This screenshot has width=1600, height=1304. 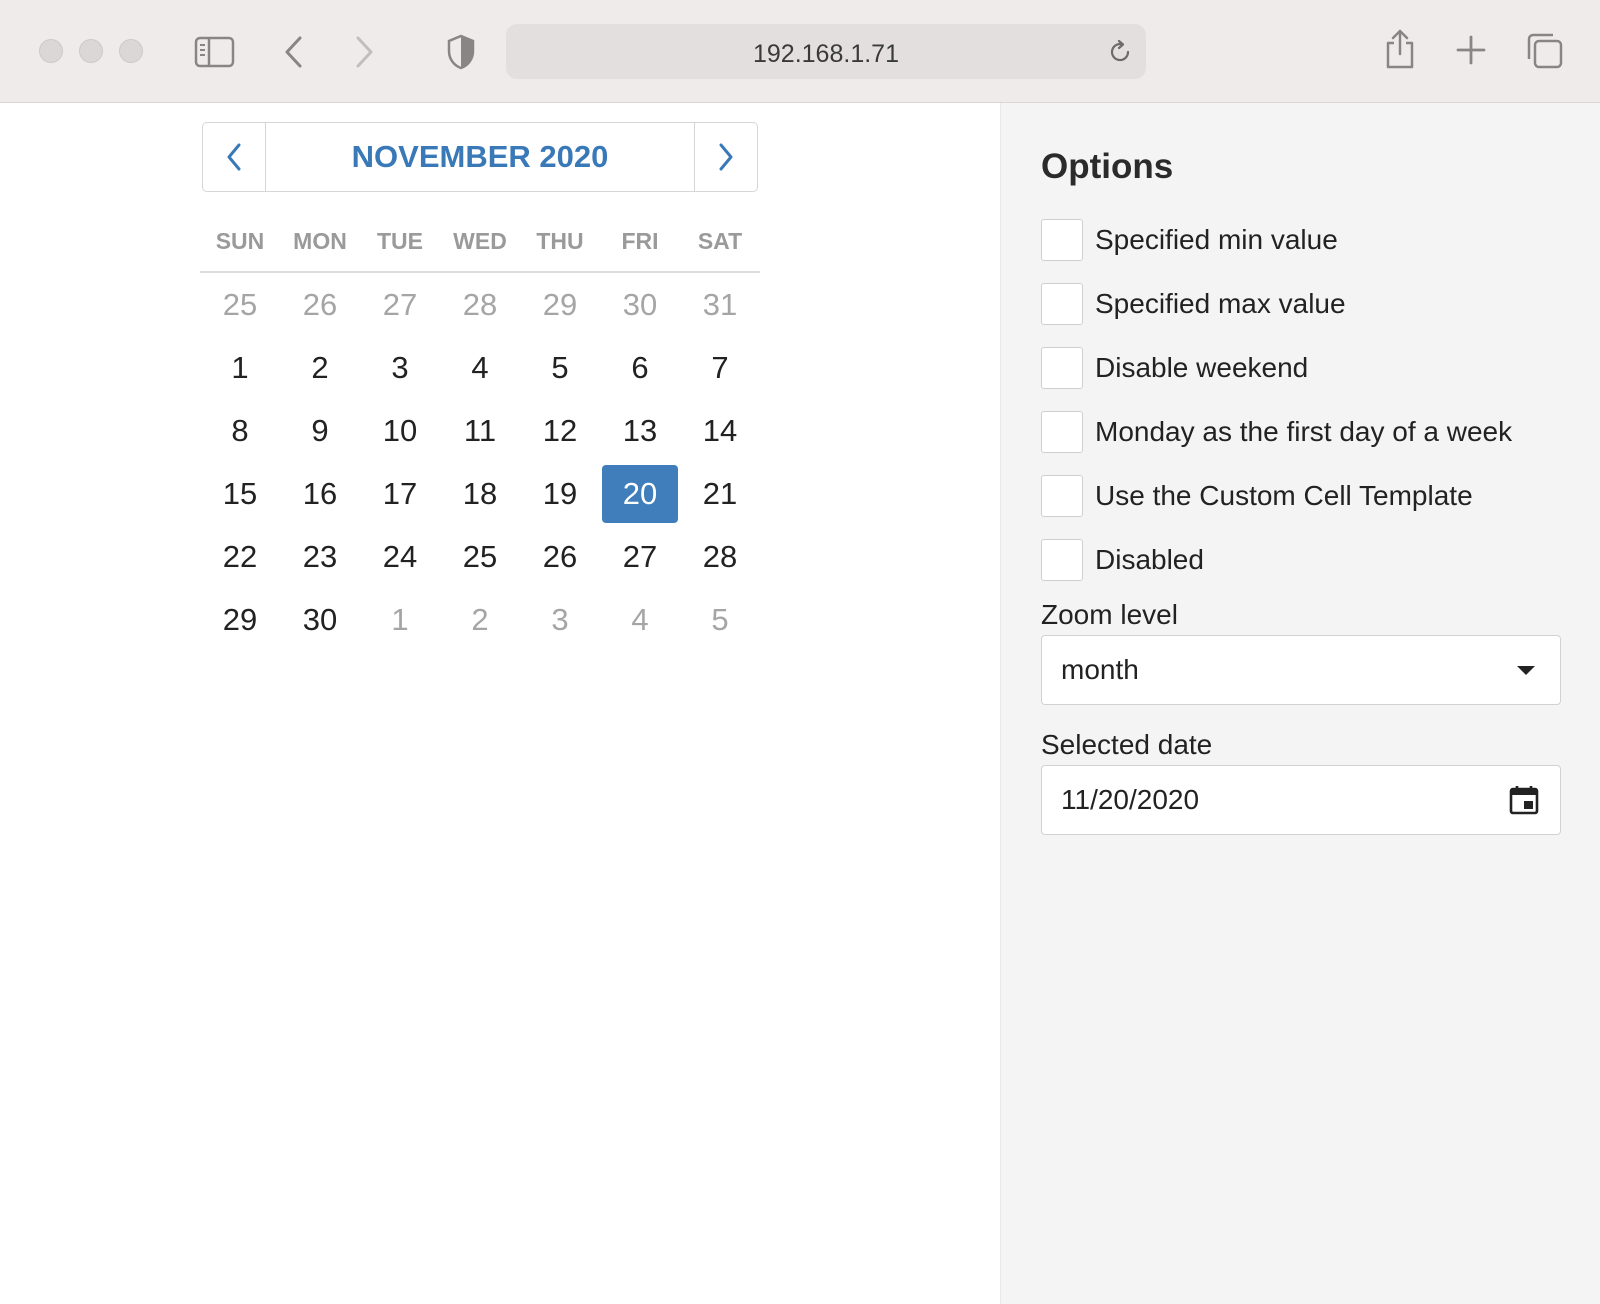 I want to click on options-title: Options, so click(x=1107, y=166).